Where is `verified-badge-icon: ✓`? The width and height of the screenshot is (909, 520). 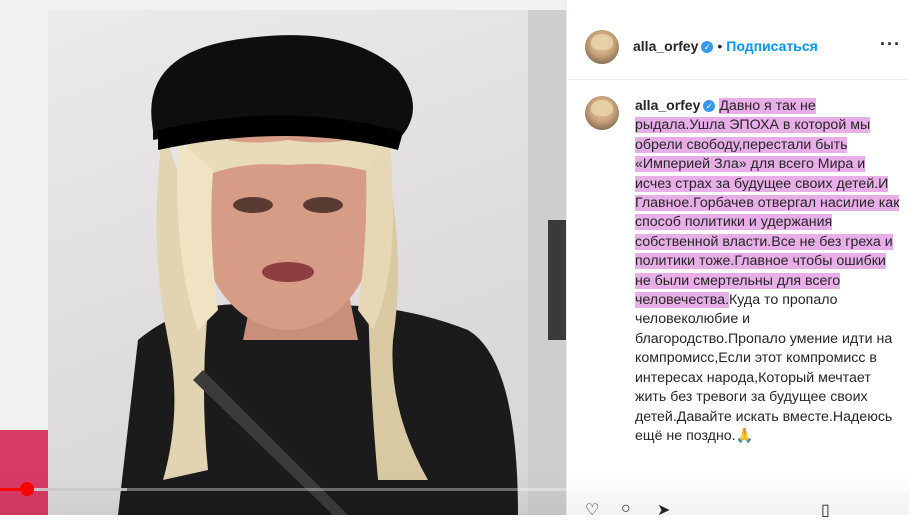
verified-badge-icon: ✓ is located at coordinates (707, 47).